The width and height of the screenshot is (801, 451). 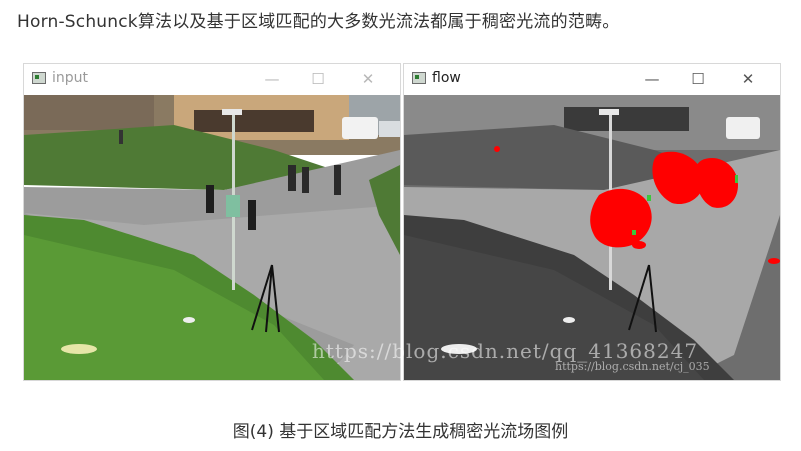 I want to click on intro-paragraph: Horn-Schunck算法以及基于区域匹配的大多数光流法都属于稠密光流的范畴。, so click(x=318, y=22).